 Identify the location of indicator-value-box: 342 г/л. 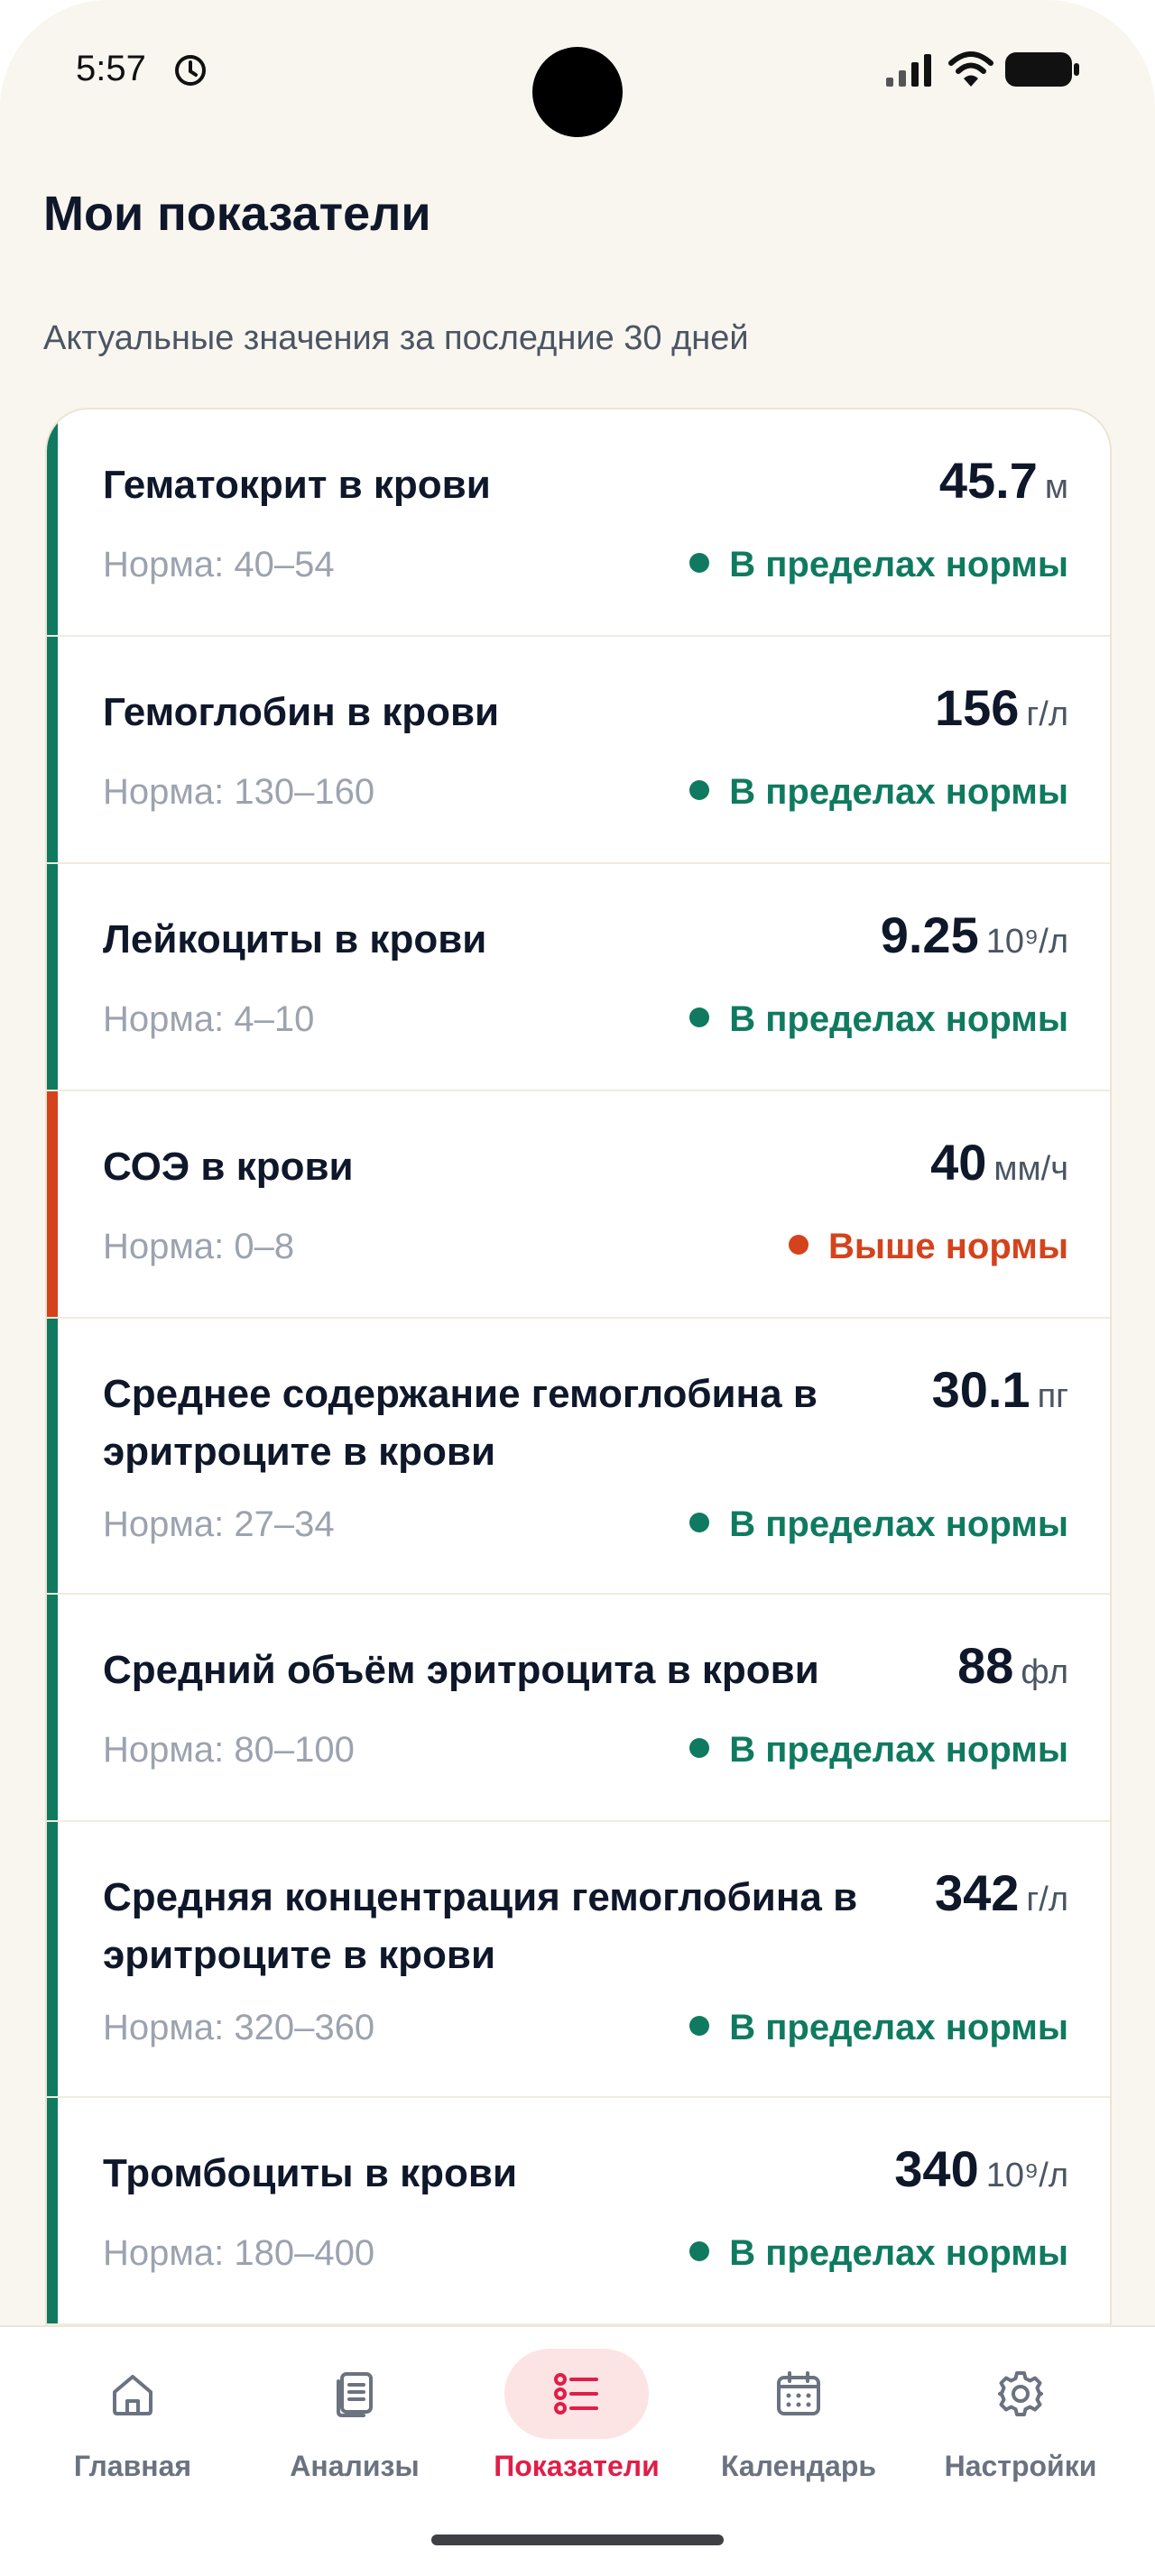
(1001, 1892).